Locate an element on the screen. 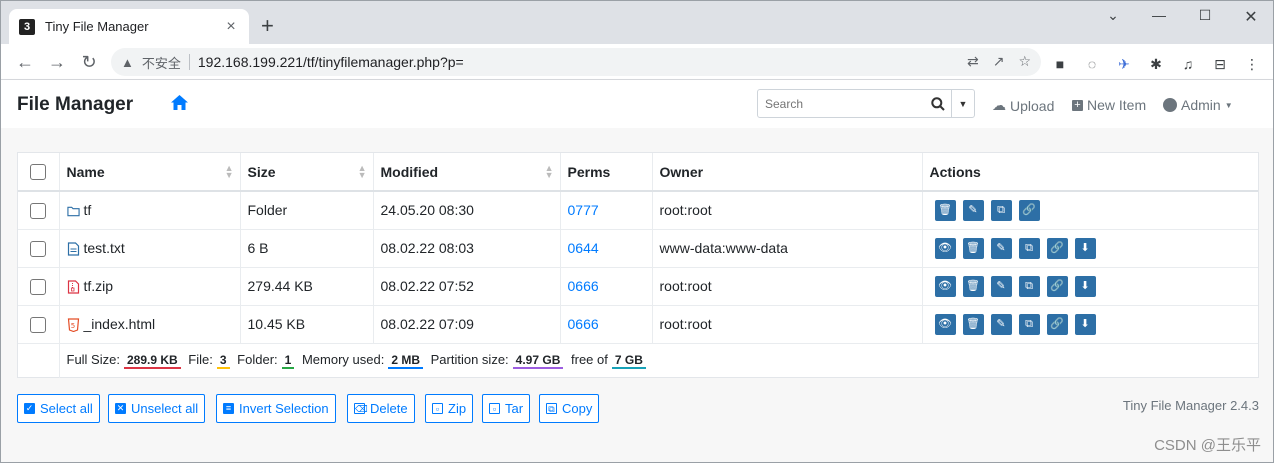  search-options-dropdown: ▼ is located at coordinates (963, 103).